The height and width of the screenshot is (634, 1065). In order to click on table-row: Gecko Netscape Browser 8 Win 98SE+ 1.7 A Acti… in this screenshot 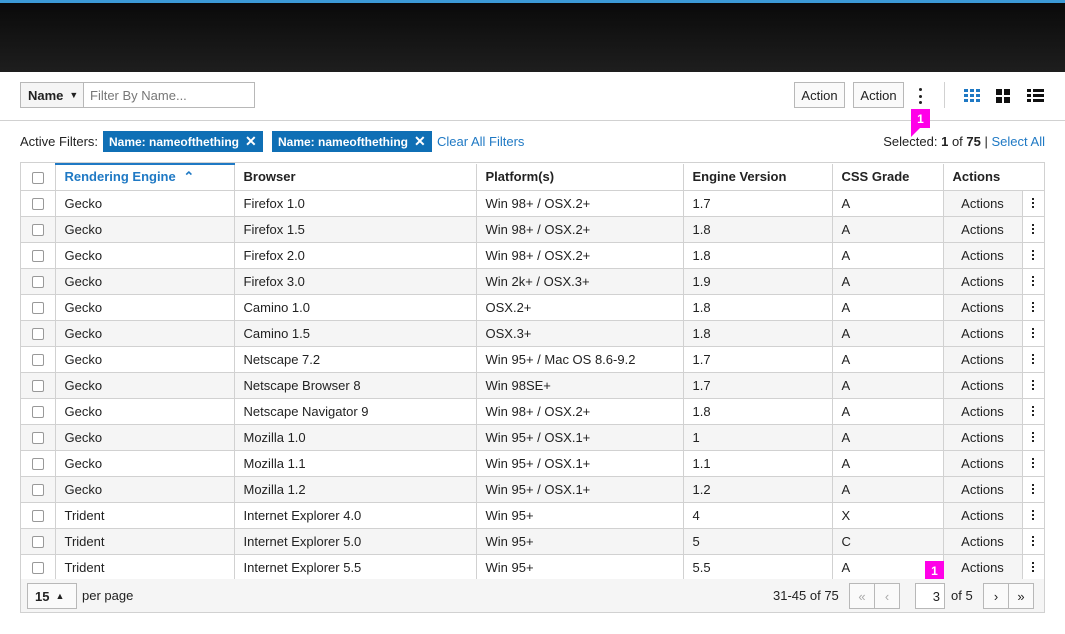, I will do `click(533, 385)`.